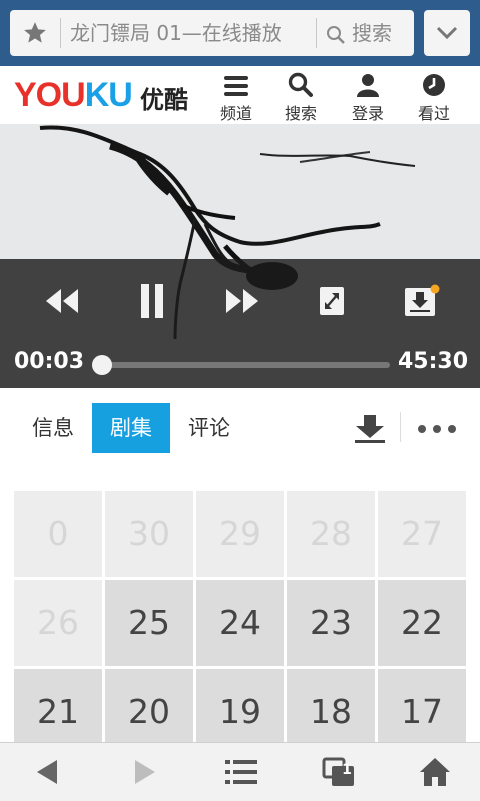 The image size is (480, 801). What do you see at coordinates (339, 772) in the screenshot?
I see `windows-button: 1` at bounding box center [339, 772].